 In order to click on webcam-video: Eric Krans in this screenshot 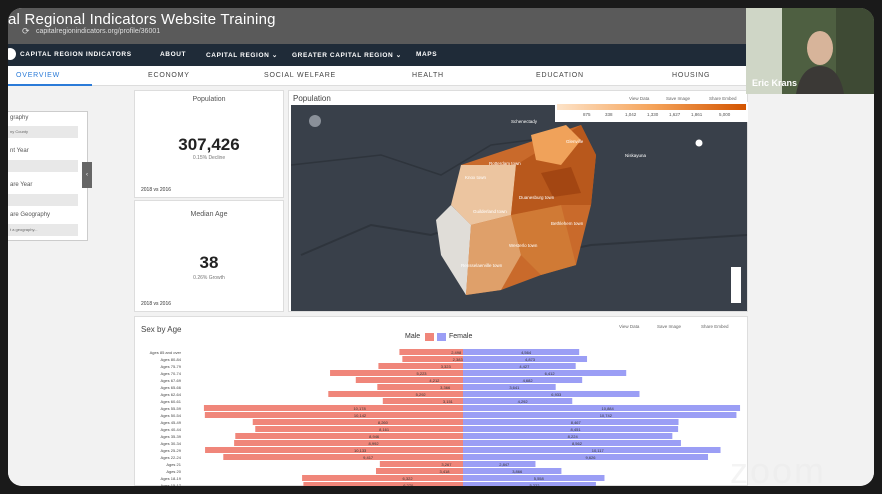, I will do `click(810, 51)`.